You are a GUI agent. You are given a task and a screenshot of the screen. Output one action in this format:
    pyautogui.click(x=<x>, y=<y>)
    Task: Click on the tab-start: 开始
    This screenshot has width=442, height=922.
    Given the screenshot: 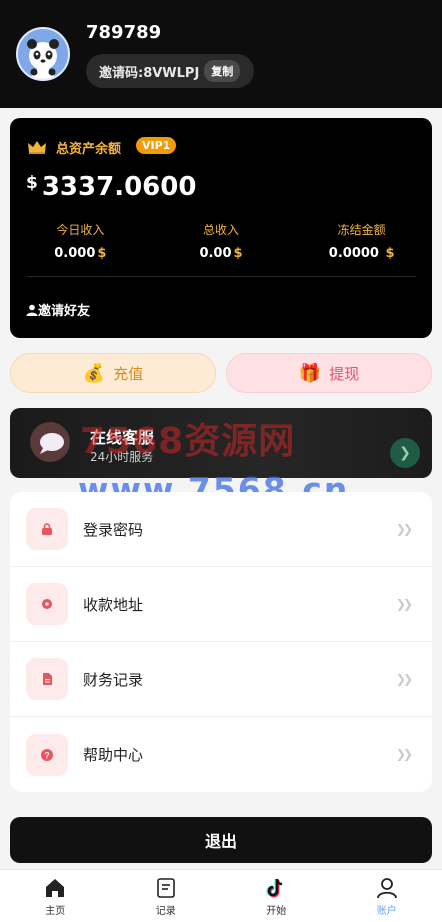 What is the action you would take?
    pyautogui.click(x=276, y=896)
    